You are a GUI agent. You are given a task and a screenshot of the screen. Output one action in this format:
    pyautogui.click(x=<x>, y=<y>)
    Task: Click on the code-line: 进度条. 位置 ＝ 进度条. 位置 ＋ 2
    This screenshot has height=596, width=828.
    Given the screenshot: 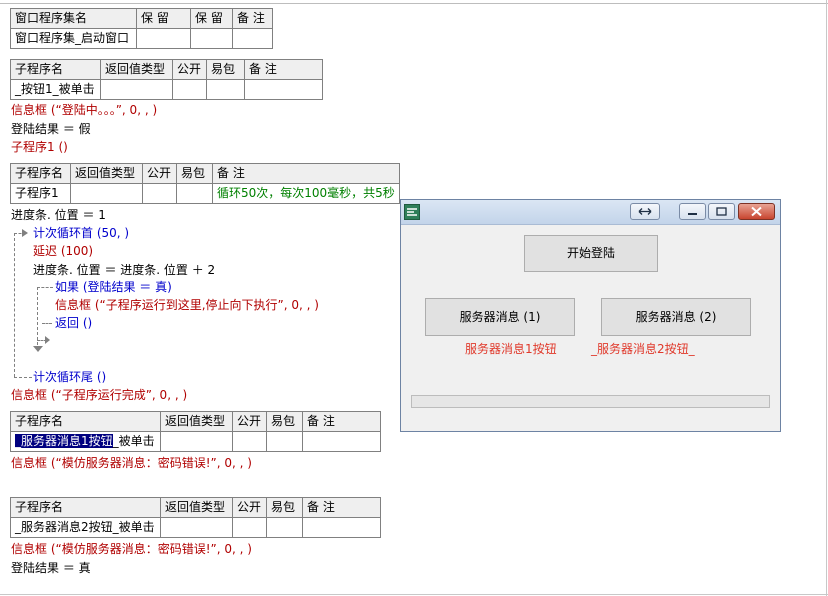 What is the action you would take?
    pyautogui.click(x=124, y=270)
    